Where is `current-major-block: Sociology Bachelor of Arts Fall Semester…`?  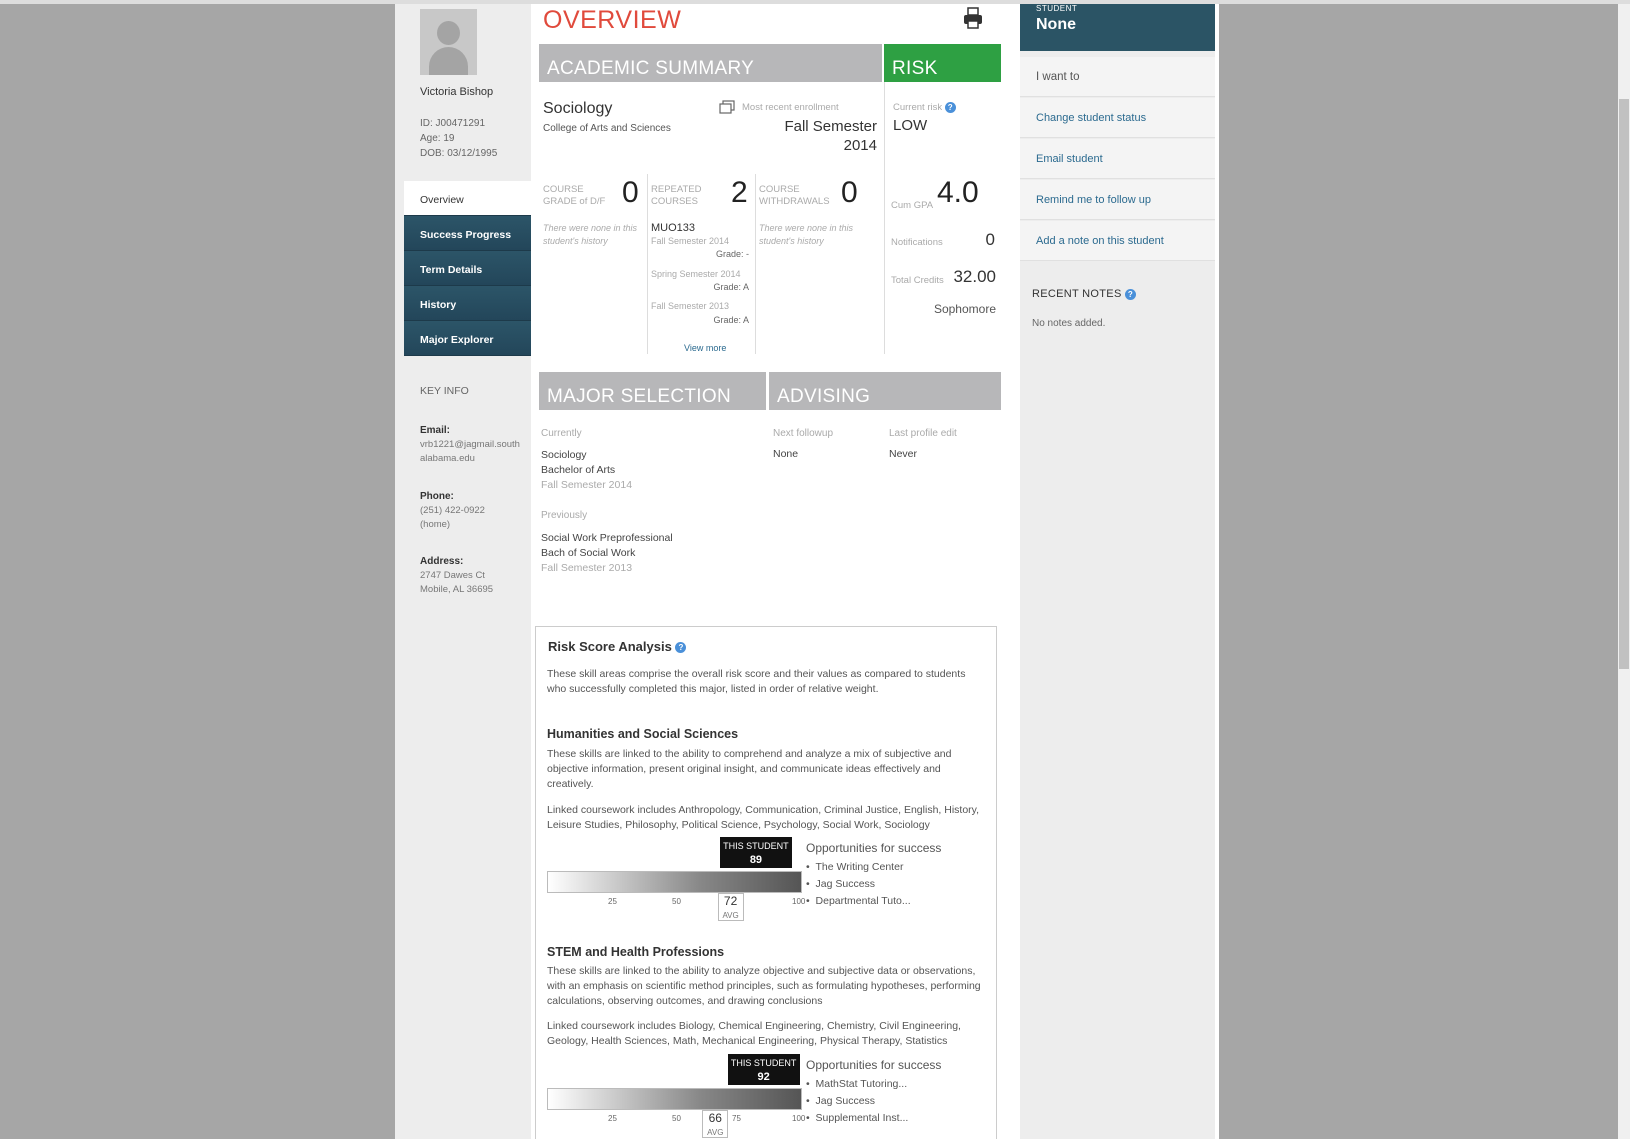 current-major-block: Sociology Bachelor of Arts Fall Semester… is located at coordinates (586, 470).